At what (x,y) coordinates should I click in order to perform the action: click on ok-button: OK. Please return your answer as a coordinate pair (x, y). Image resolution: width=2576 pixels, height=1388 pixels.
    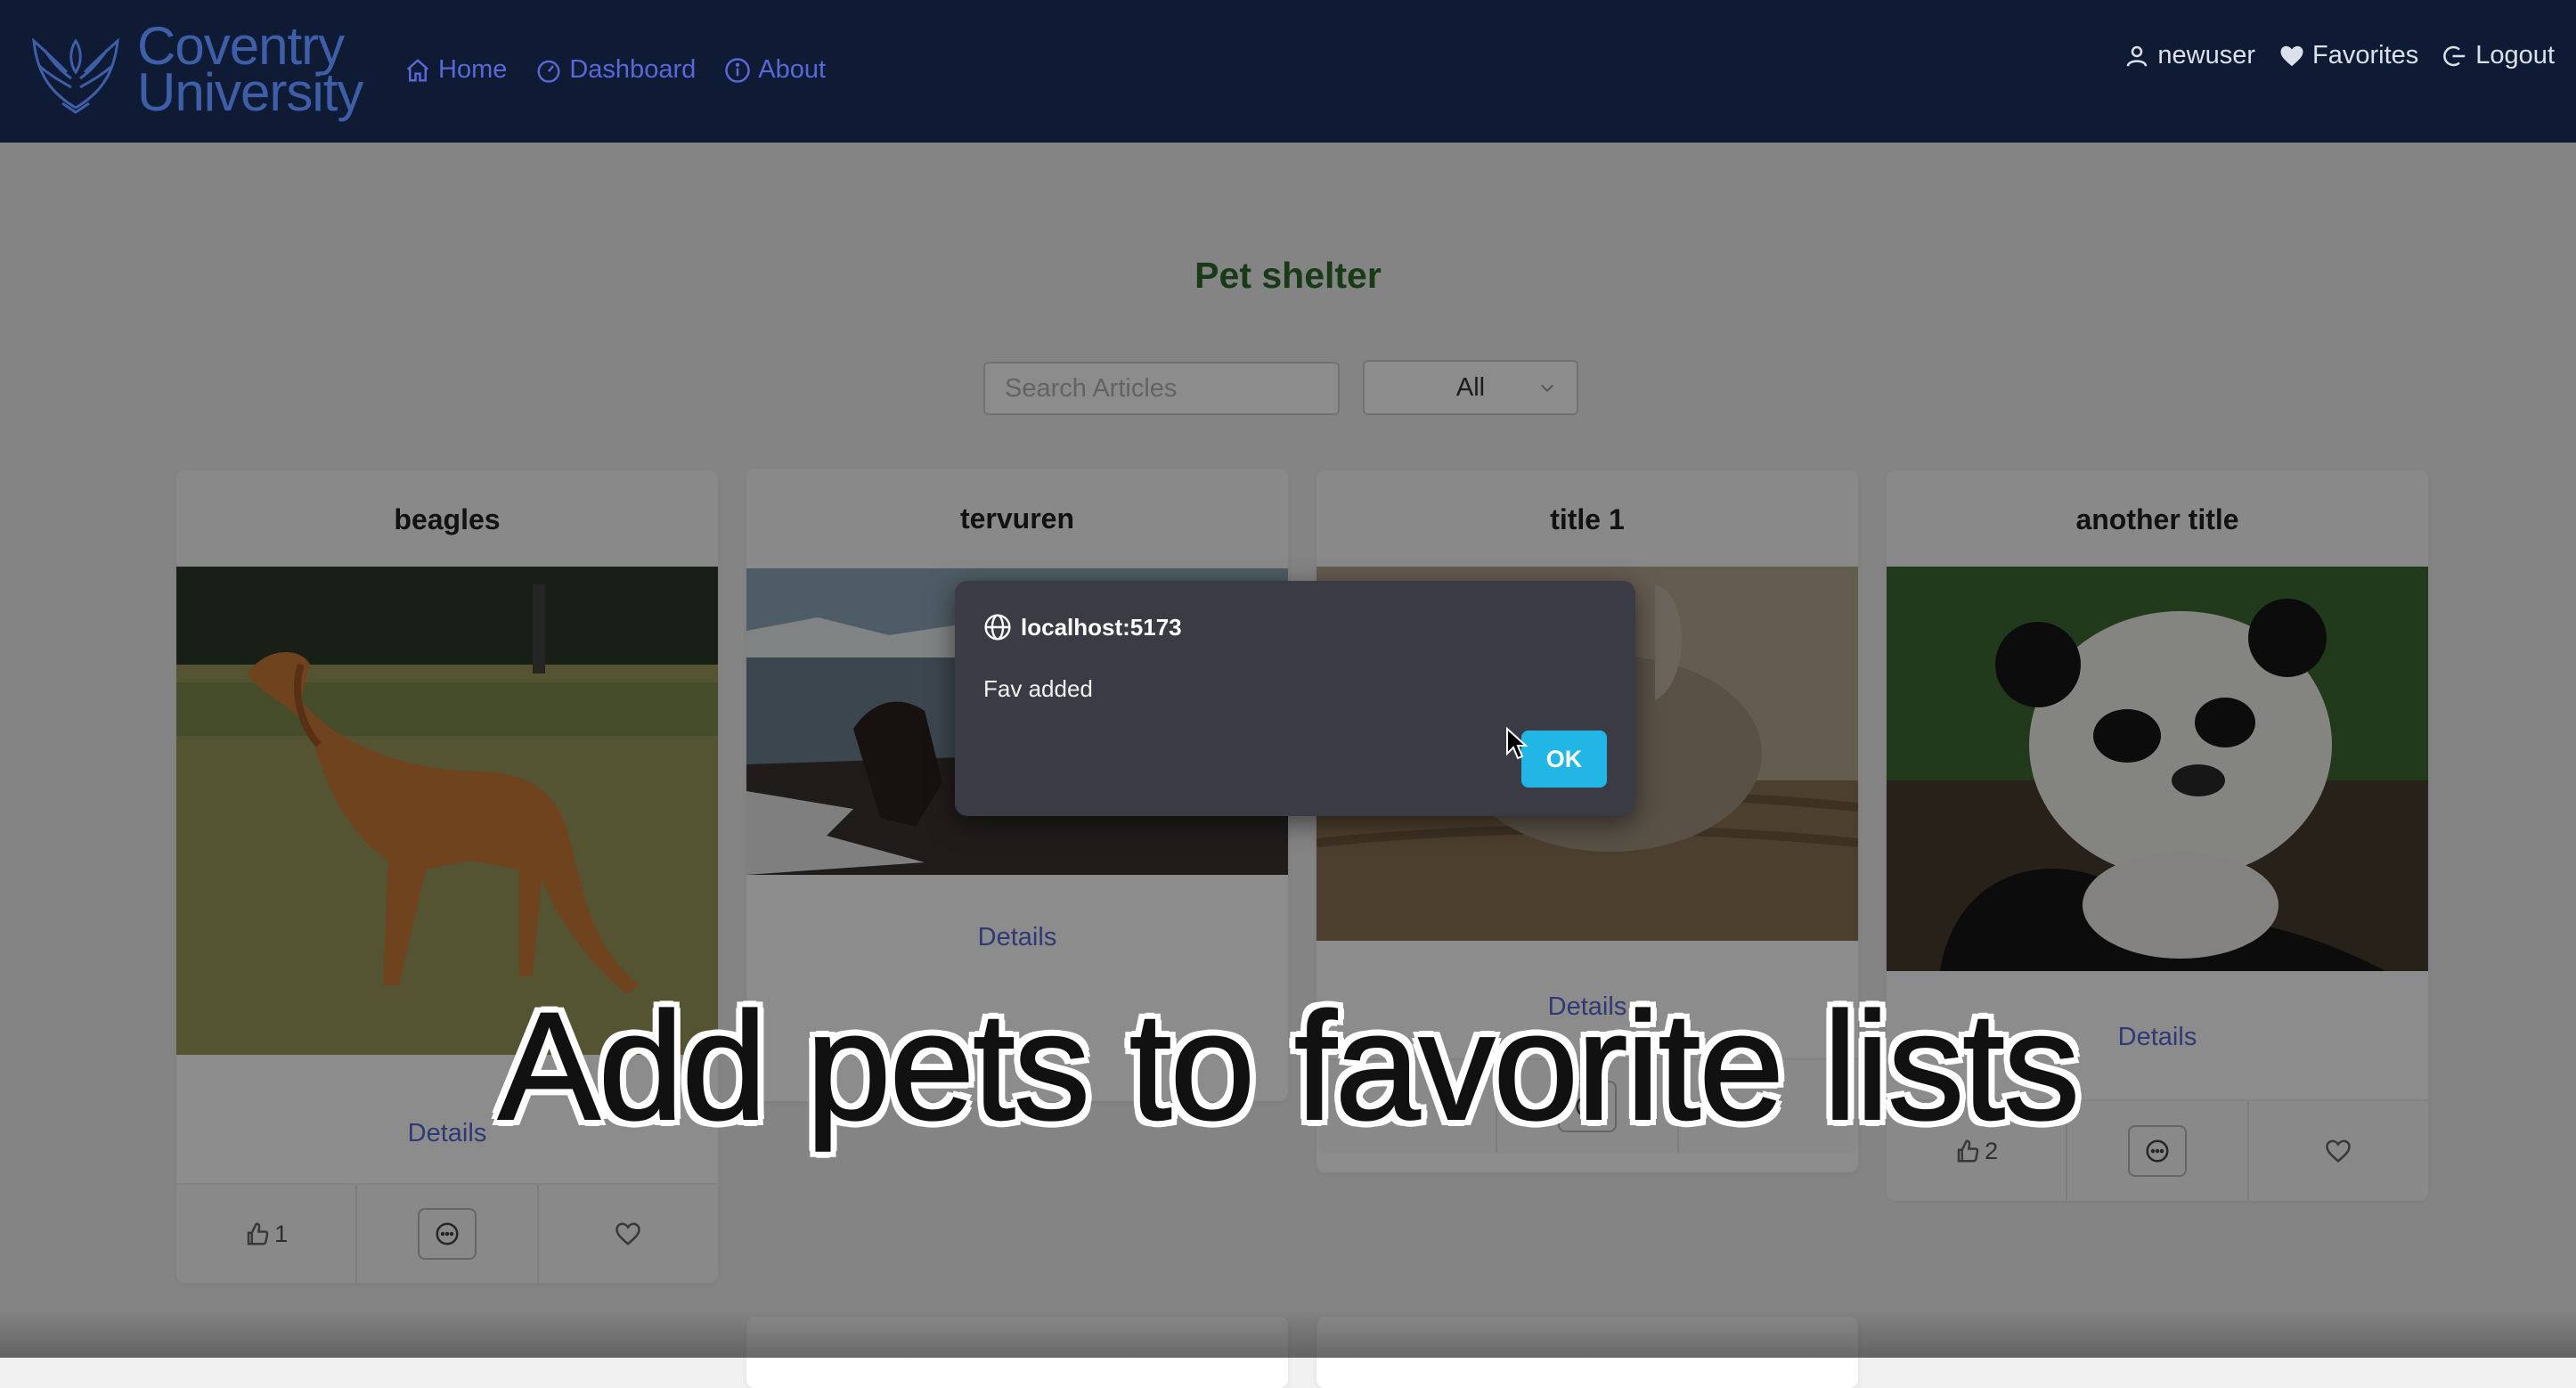
    Looking at the image, I should click on (1564, 759).